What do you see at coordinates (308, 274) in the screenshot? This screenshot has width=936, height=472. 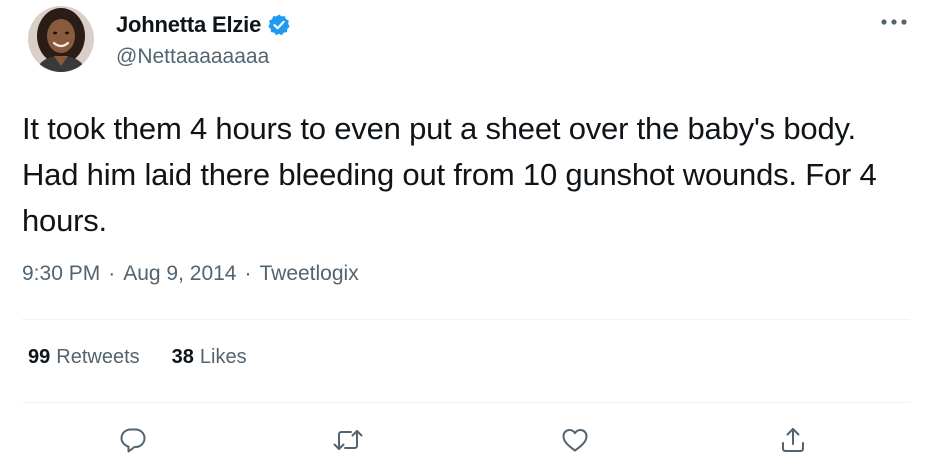 I see `tweet-source: Tweetlogix` at bounding box center [308, 274].